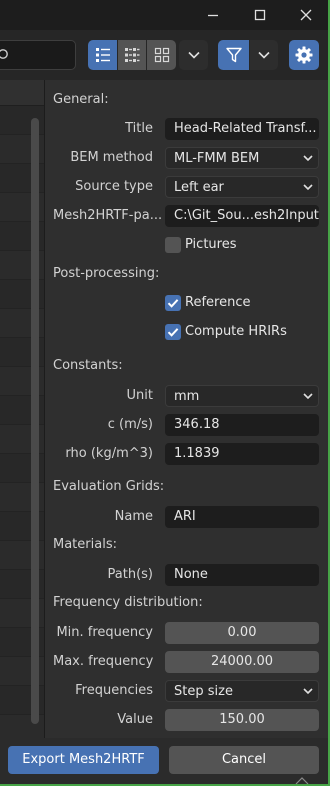 The image size is (330, 786). Describe the element at coordinates (199, 187) in the screenshot. I see `source-type-value: Left ear` at that location.